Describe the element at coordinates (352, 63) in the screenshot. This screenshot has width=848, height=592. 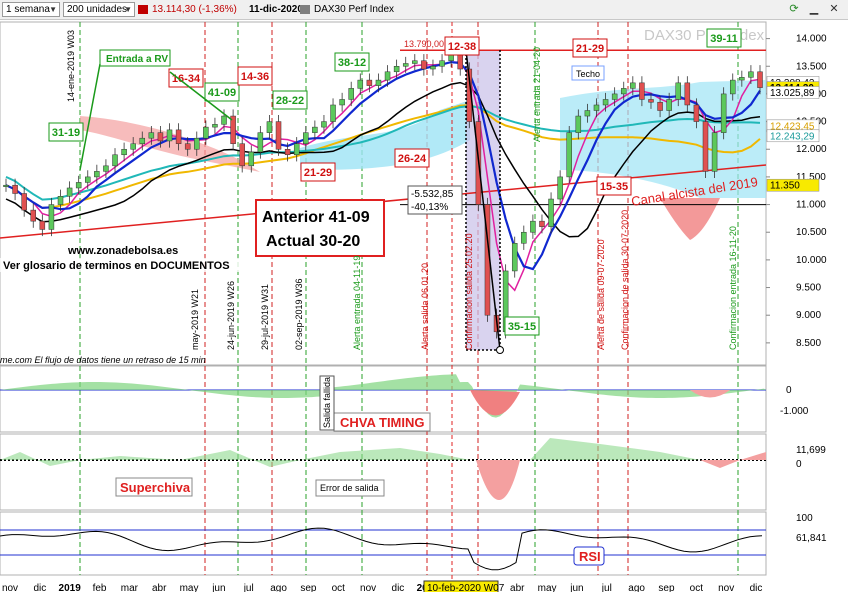
I see `signal-box-label: 38-12` at that location.